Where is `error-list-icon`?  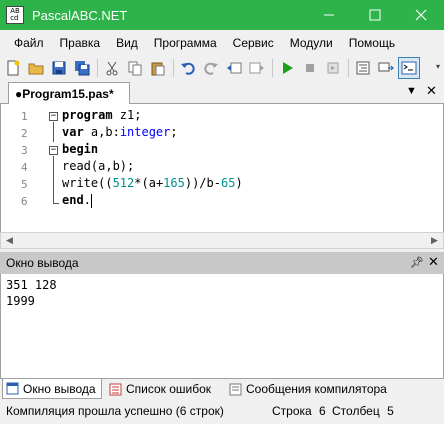
error-list-icon is located at coordinates (115, 389).